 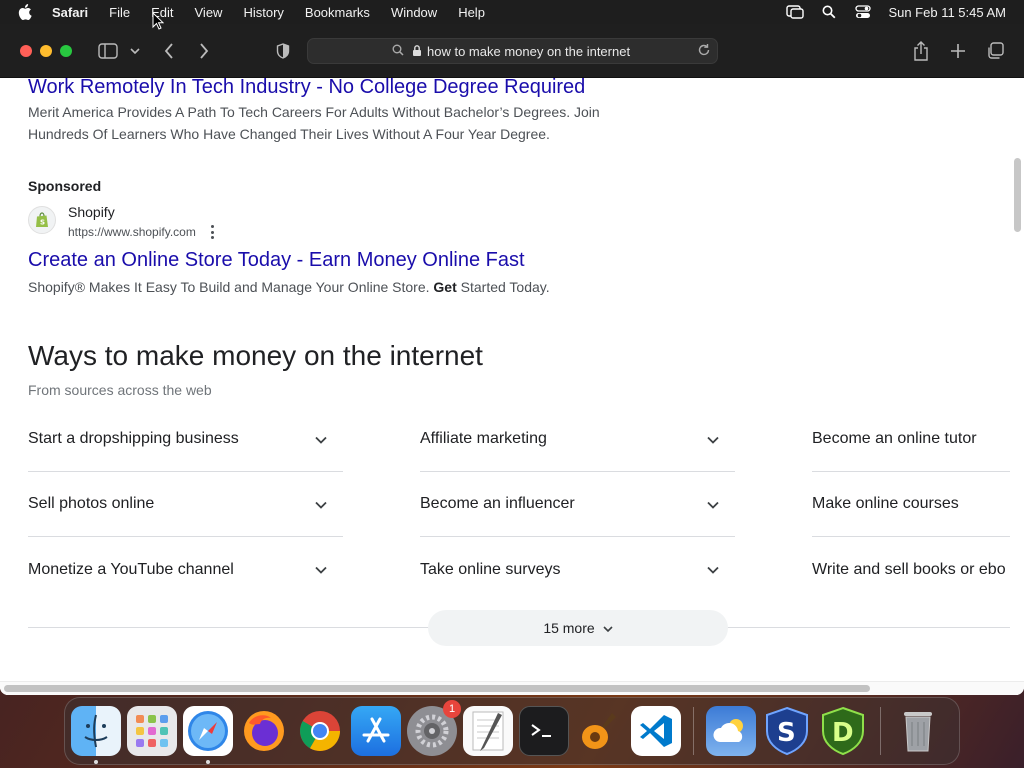 I want to click on search-icon, so click(x=398, y=51).